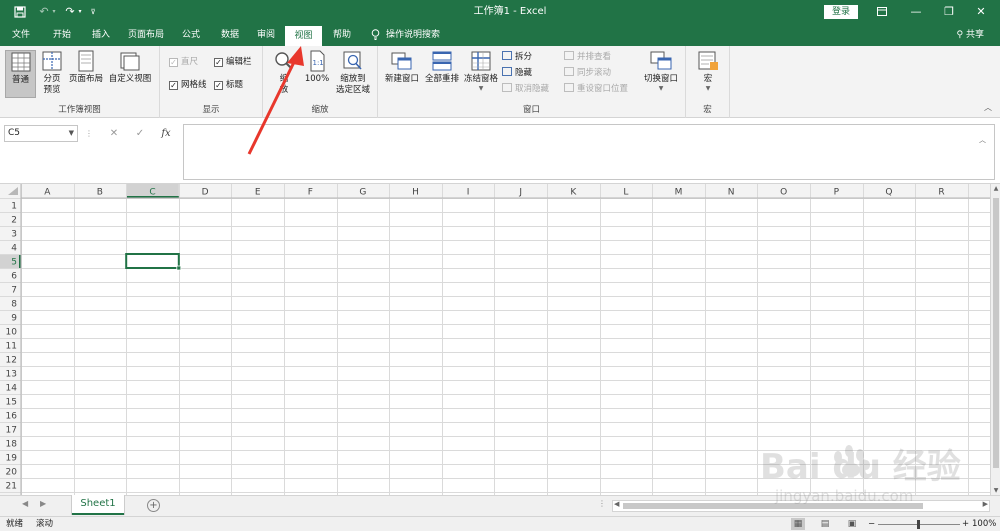 This screenshot has height=531, width=1000. Describe the element at coordinates (353, 73) in the screenshot. I see `zoom-to-selection-button: 缩放到 选定区域` at that location.